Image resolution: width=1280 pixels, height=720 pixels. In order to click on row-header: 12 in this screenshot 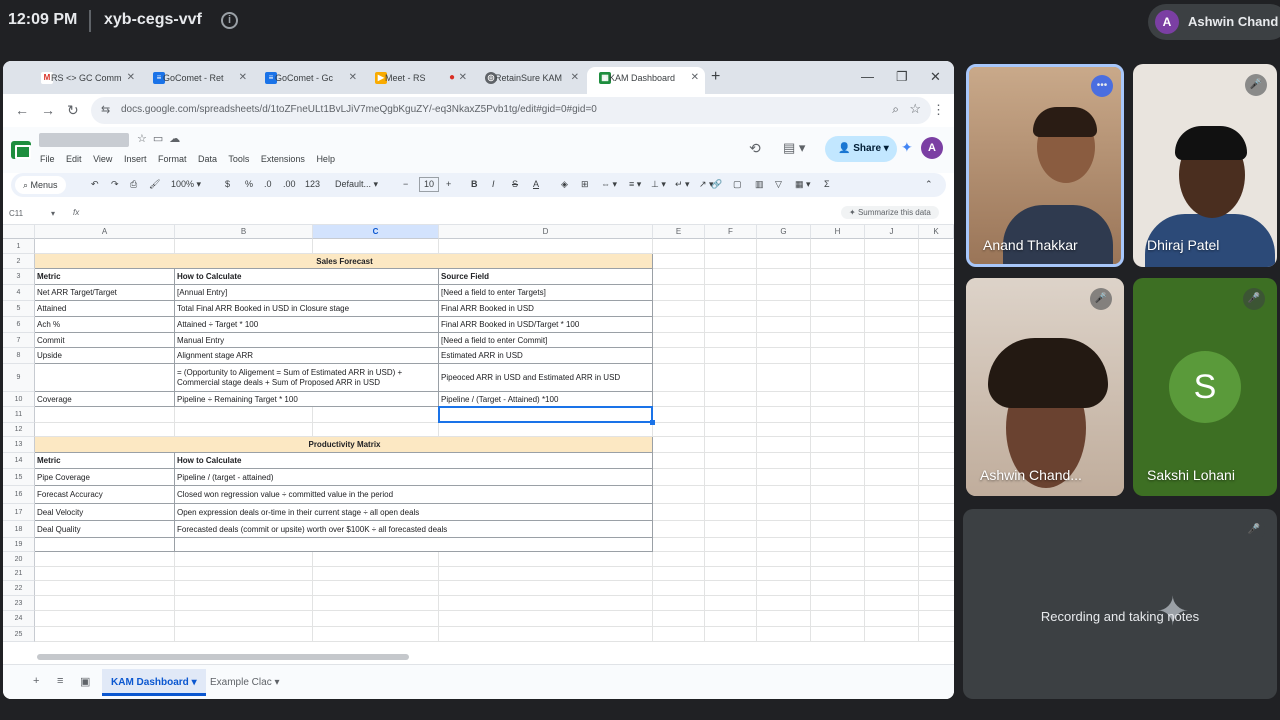, I will do `click(19, 430)`.